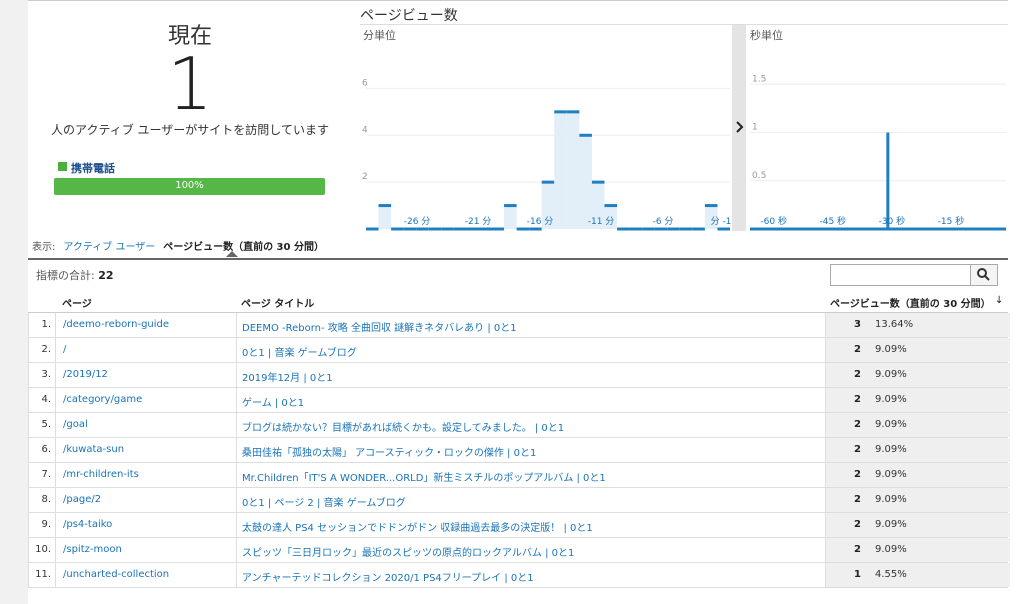  What do you see at coordinates (93, 449) in the screenshot?
I see `page-path-link: /kuwata-sun` at bounding box center [93, 449].